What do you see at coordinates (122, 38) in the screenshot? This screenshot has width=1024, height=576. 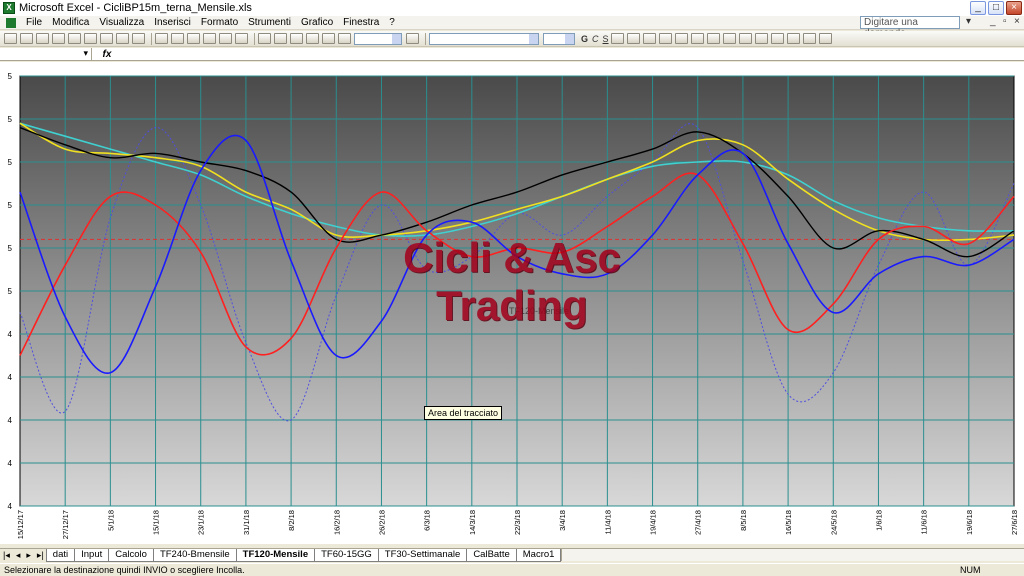 I see `spelling-icon` at bounding box center [122, 38].